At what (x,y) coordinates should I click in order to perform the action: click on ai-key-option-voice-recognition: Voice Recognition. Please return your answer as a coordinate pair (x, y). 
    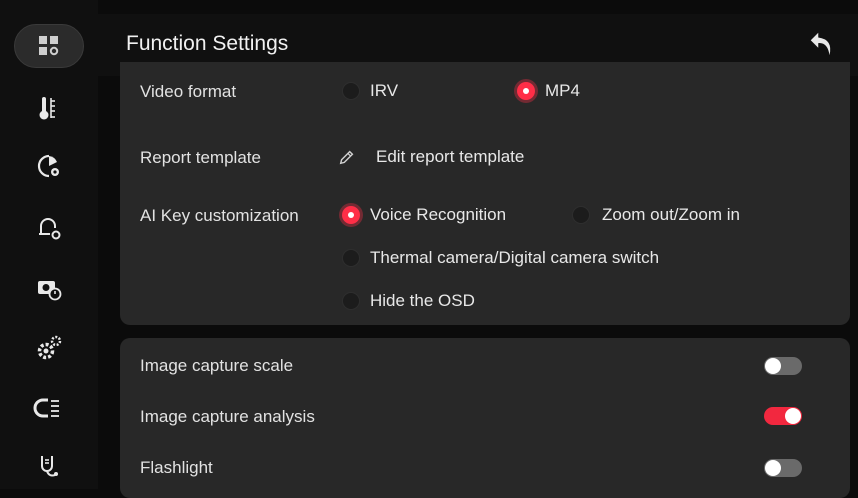
    Looking at the image, I should click on (424, 215).